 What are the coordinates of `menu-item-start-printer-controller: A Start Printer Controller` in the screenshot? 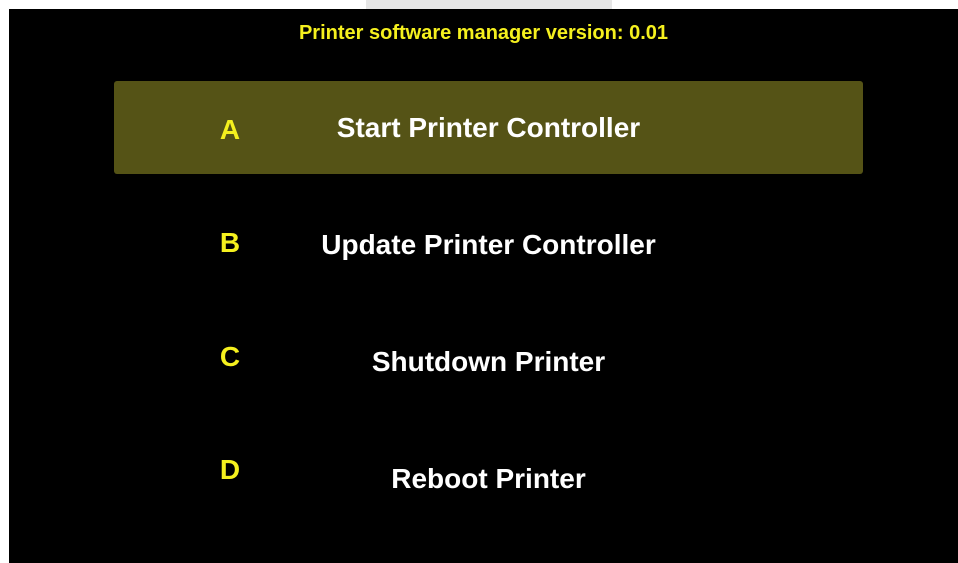 It's located at (488, 127).